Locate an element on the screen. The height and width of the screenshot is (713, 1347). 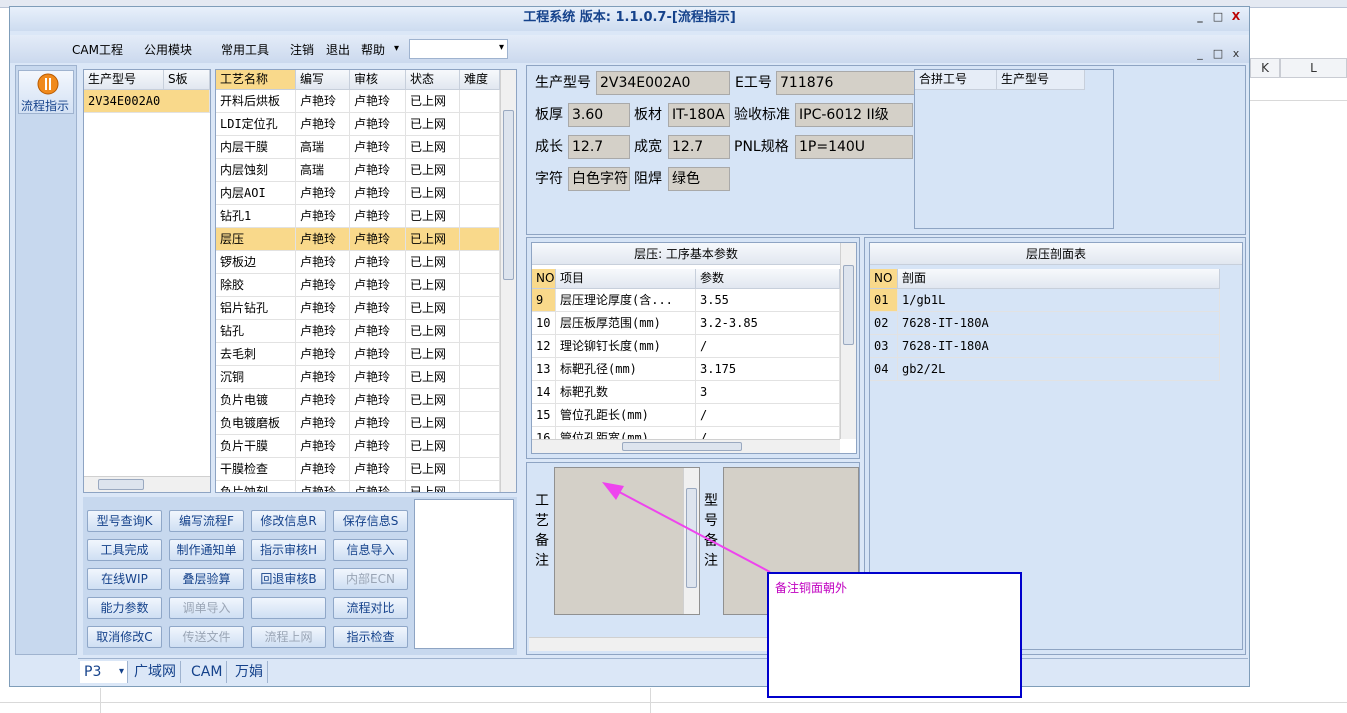
column-header: 剖面 is located at coordinates (1059, 279).